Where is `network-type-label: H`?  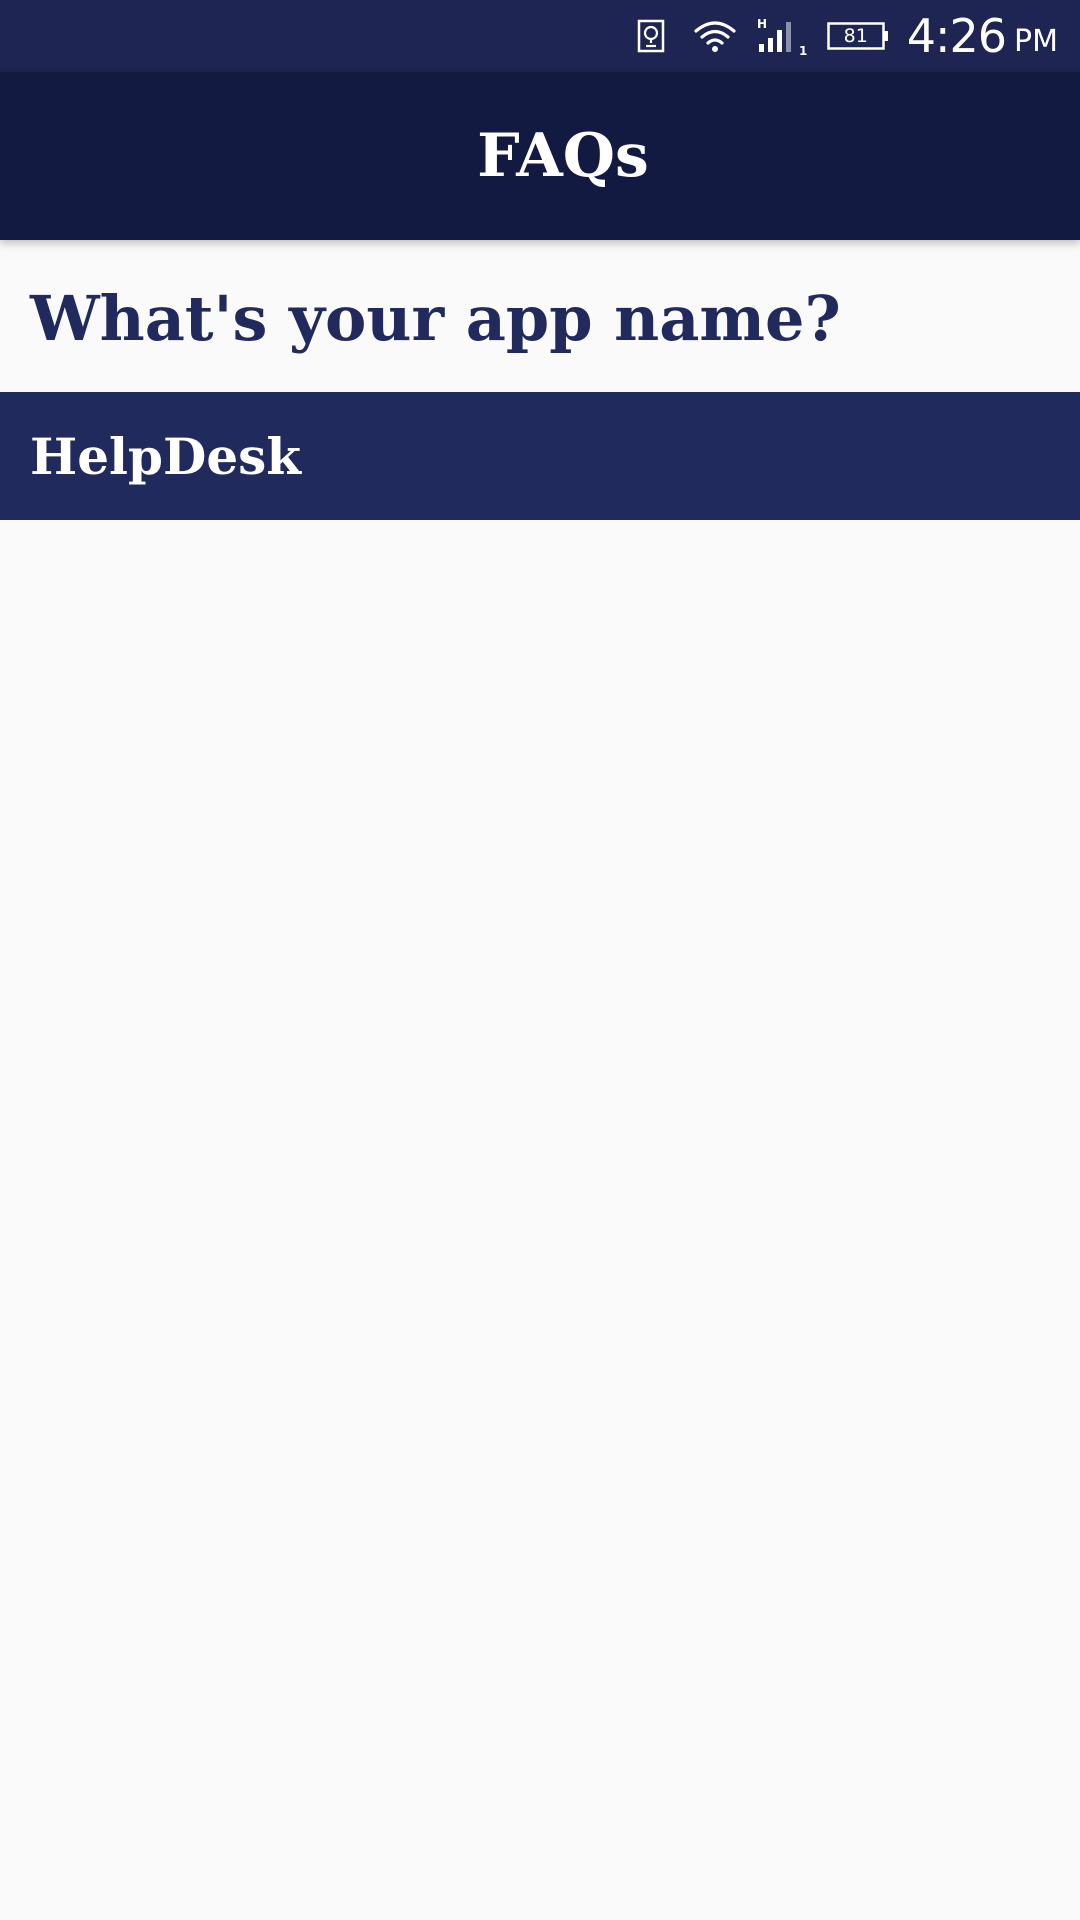 network-type-label: H is located at coordinates (762, 24).